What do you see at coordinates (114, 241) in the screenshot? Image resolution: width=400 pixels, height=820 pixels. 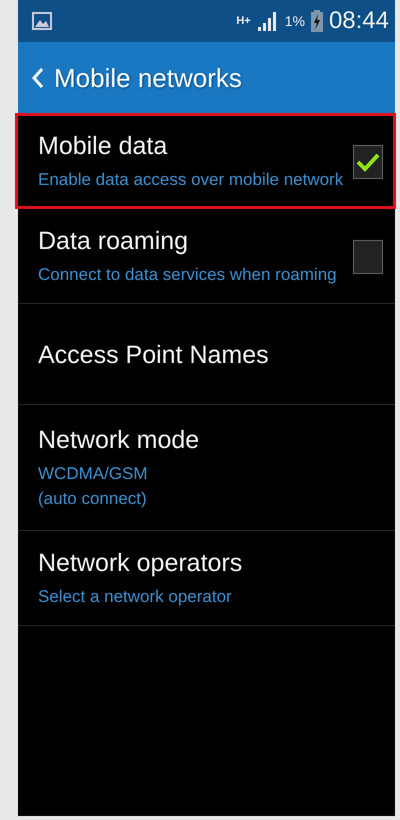 I see `setting-title: Data roaming` at bounding box center [114, 241].